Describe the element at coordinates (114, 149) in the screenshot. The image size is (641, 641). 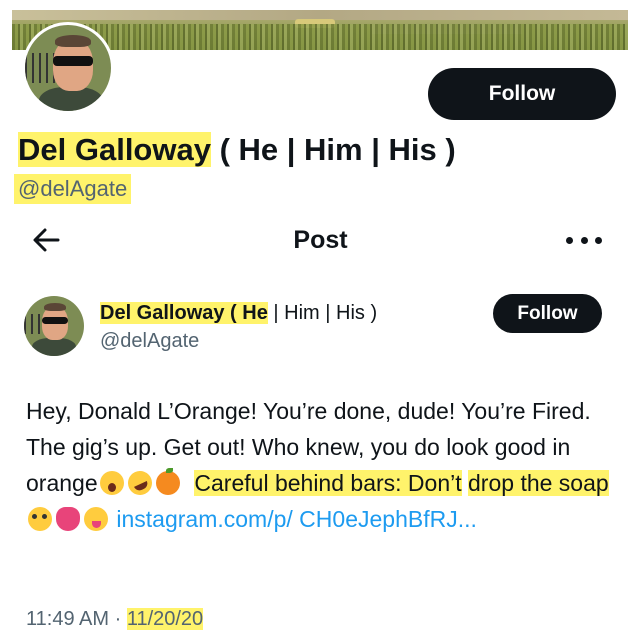
I see `profile-display-name: Del Galloway` at that location.